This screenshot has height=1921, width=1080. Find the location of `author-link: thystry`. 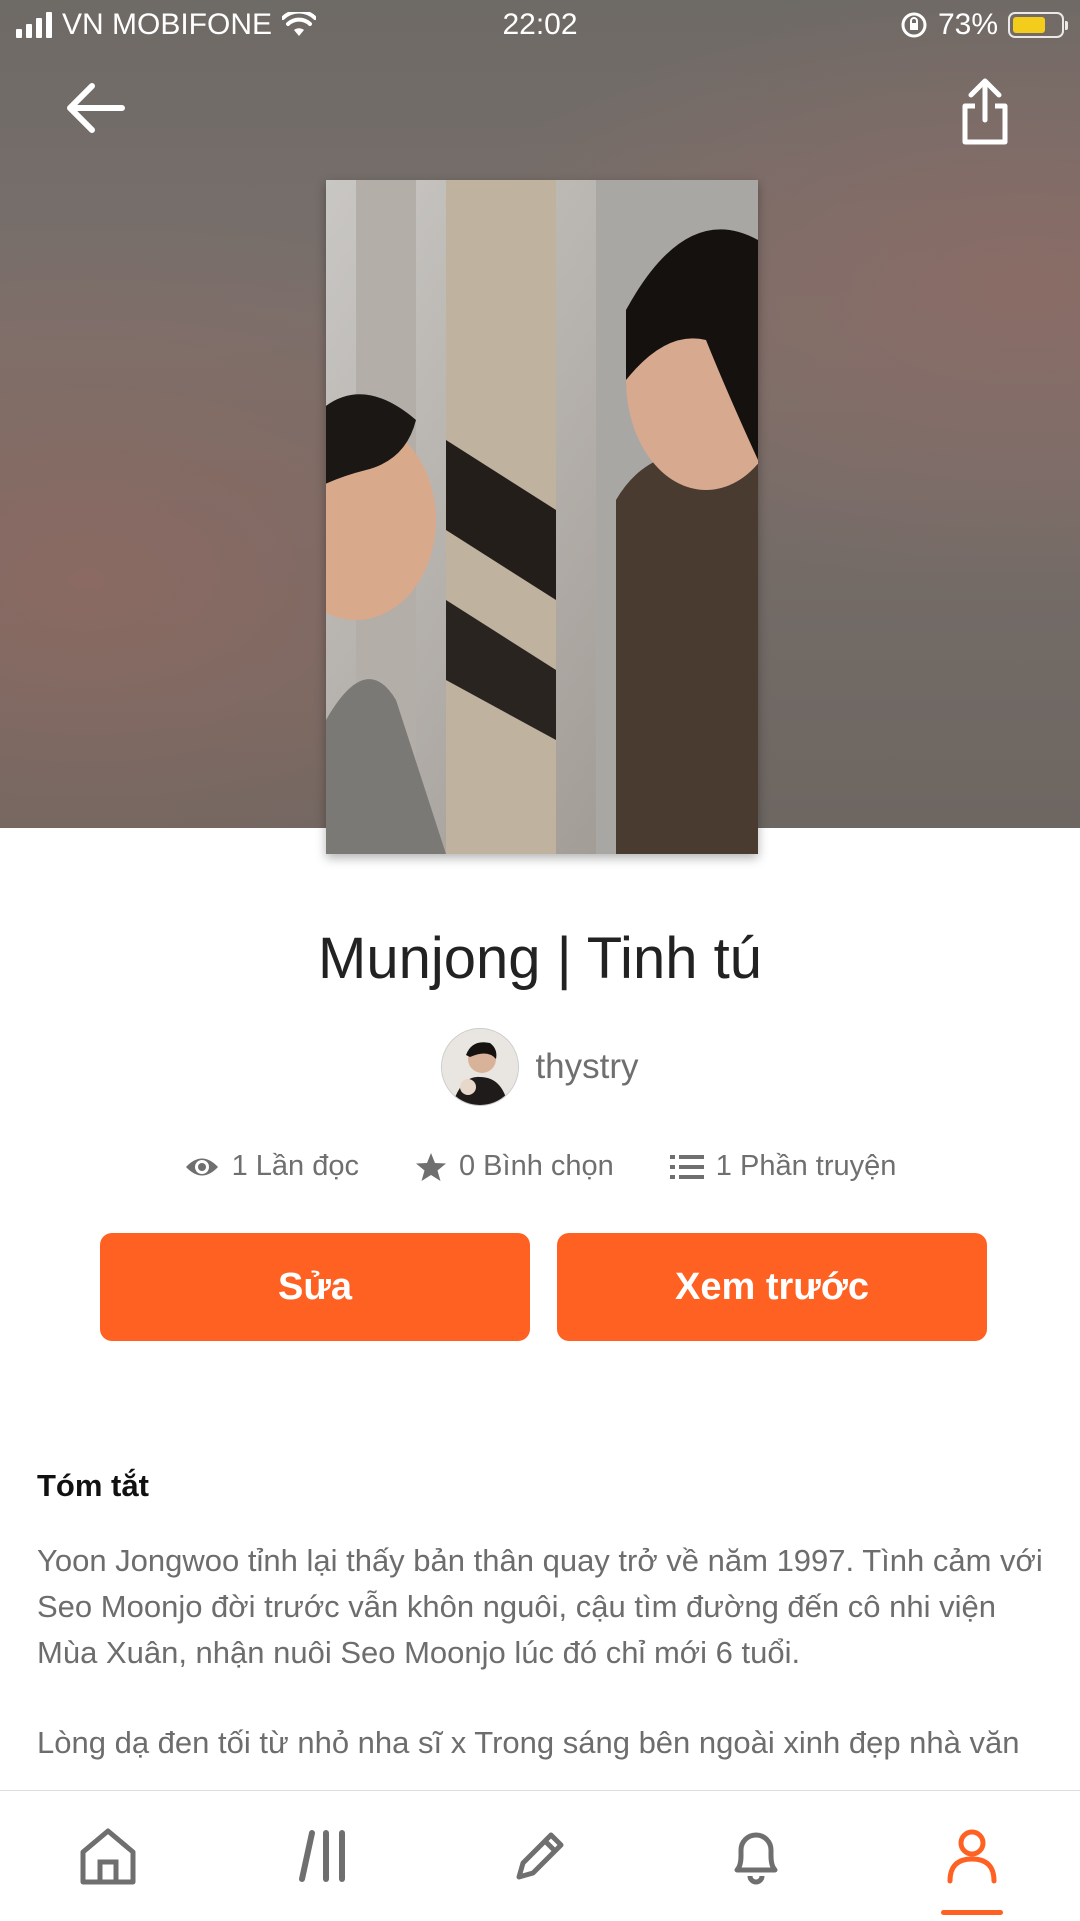

author-link: thystry is located at coordinates (540, 1067).